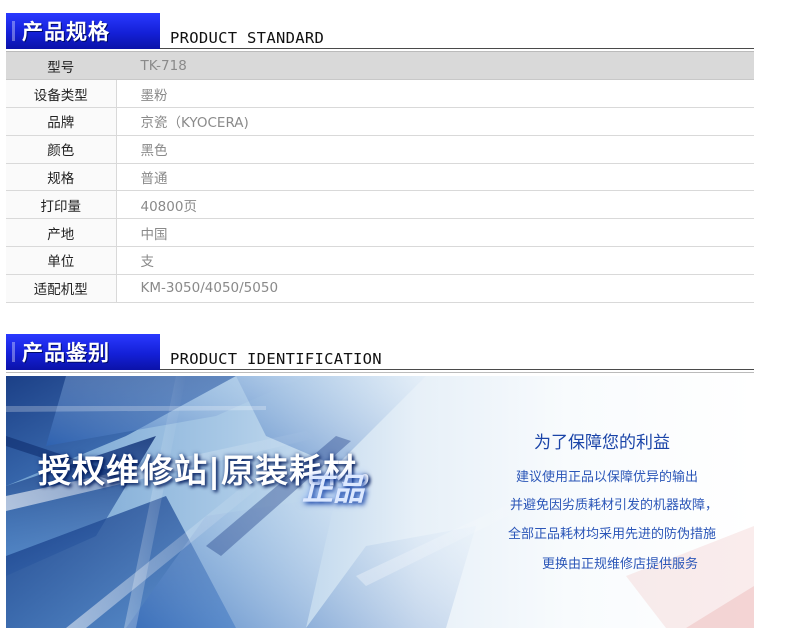 This screenshot has height=634, width=786. I want to click on spec-value: 支, so click(435, 260).